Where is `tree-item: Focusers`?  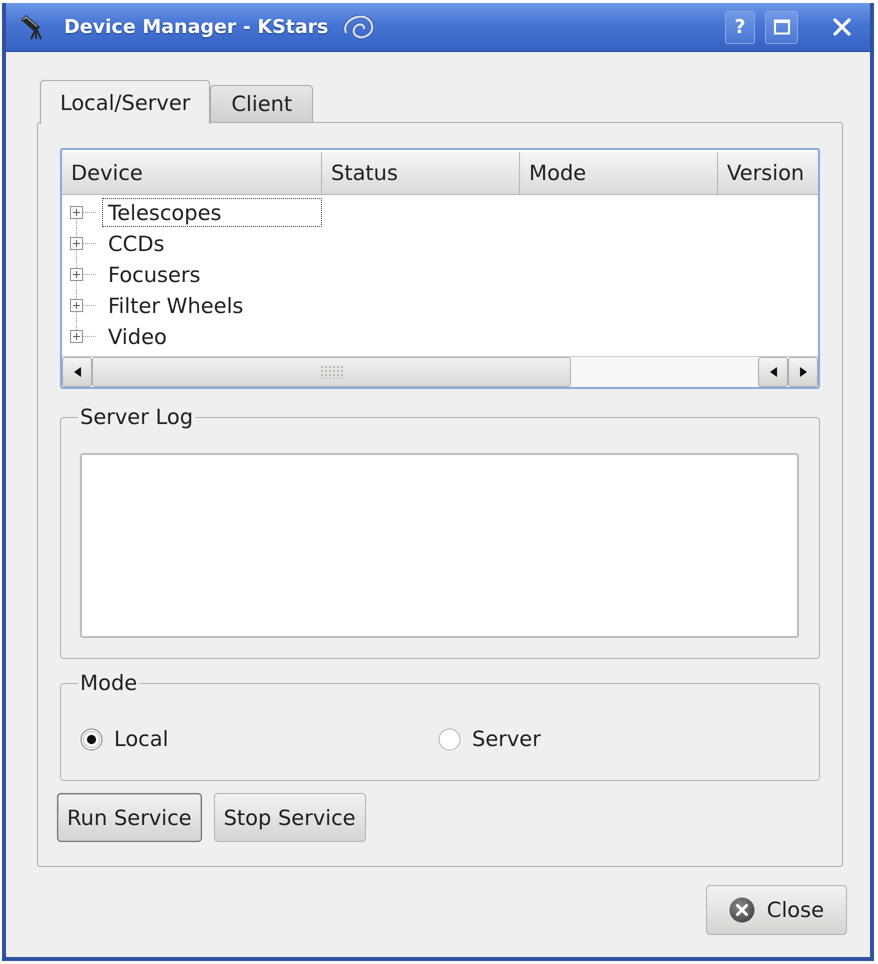
tree-item: Focusers is located at coordinates (212, 274).